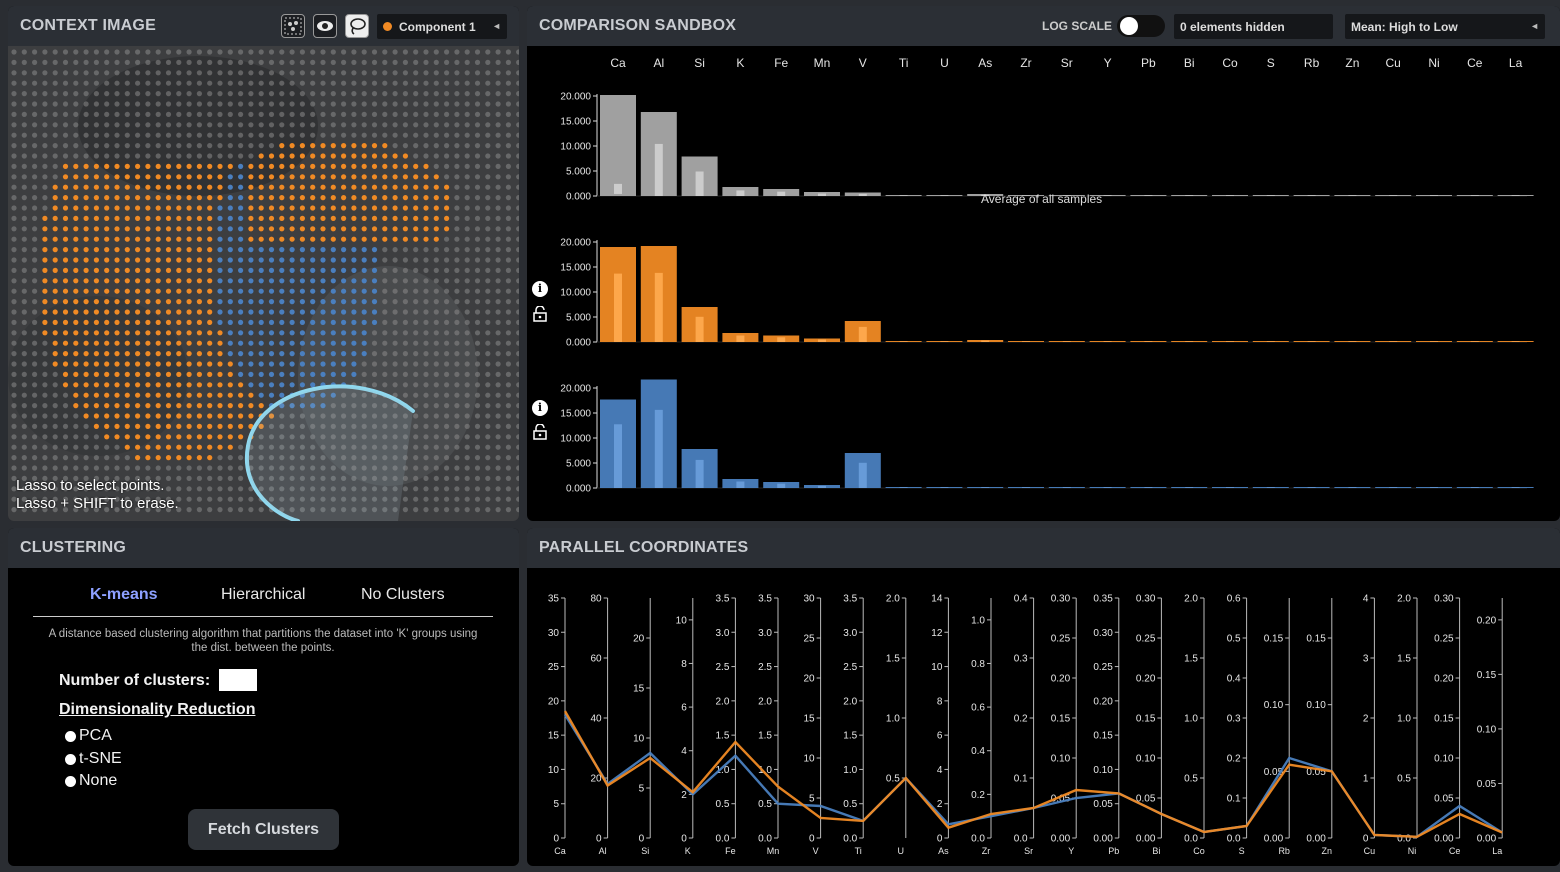  What do you see at coordinates (442, 26) in the screenshot?
I see `component-select: Component 1 ◄` at bounding box center [442, 26].